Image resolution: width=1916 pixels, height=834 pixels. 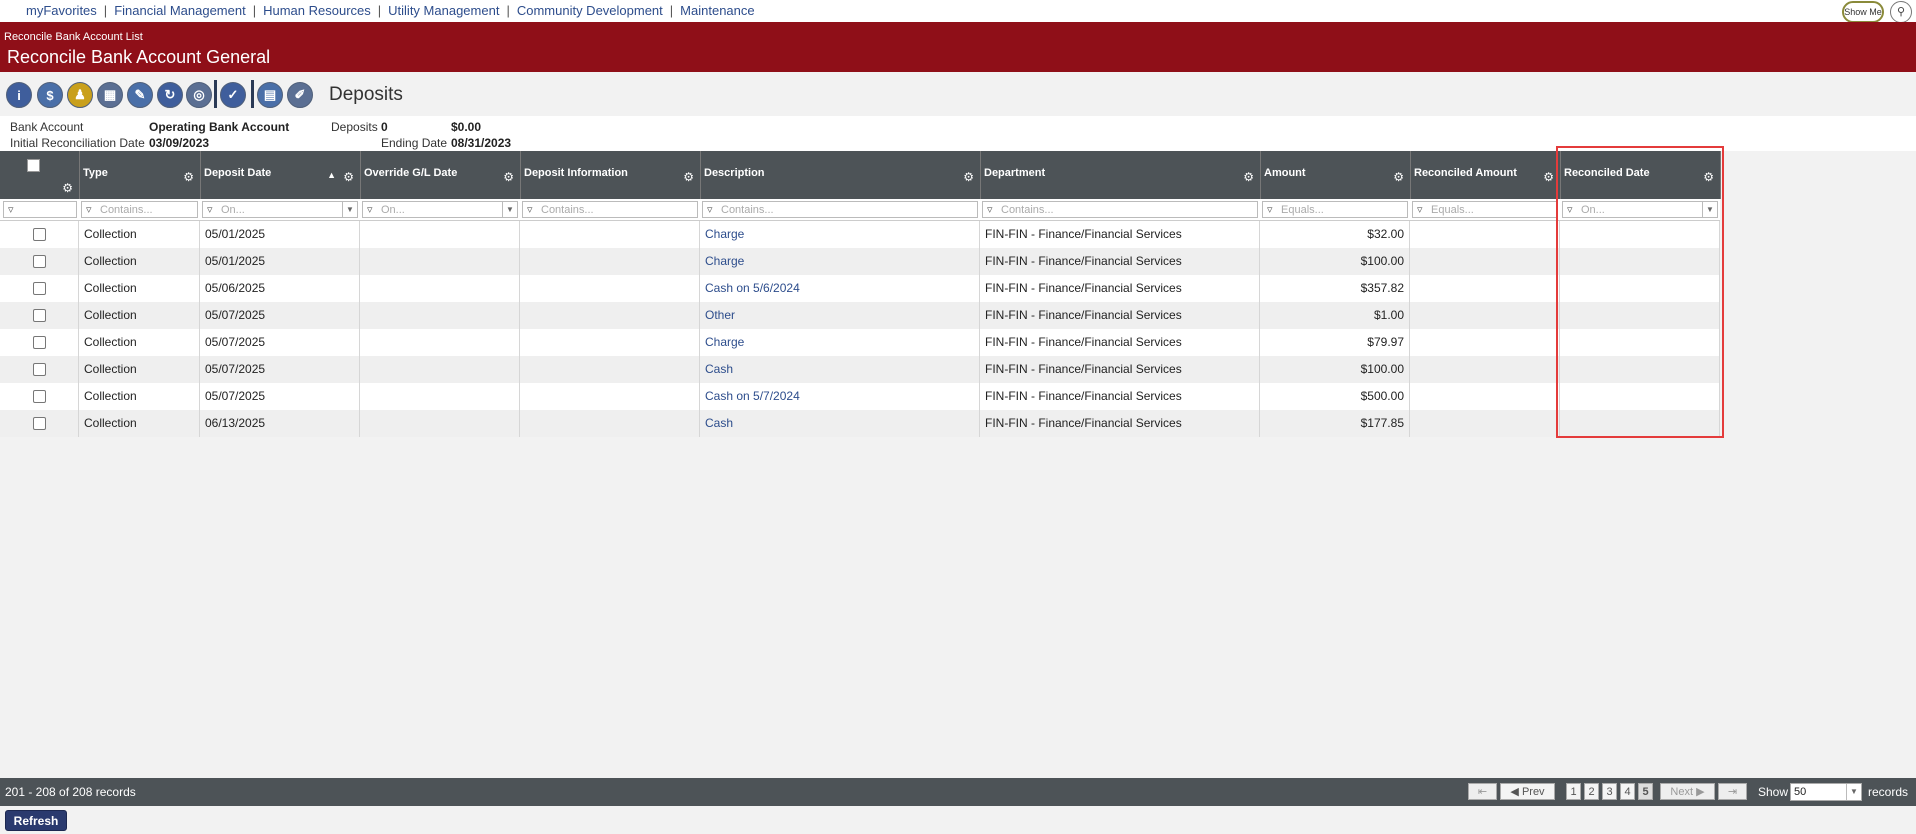 What do you see at coordinates (199, 95) in the screenshot?
I see `coins-icon: ◎` at bounding box center [199, 95].